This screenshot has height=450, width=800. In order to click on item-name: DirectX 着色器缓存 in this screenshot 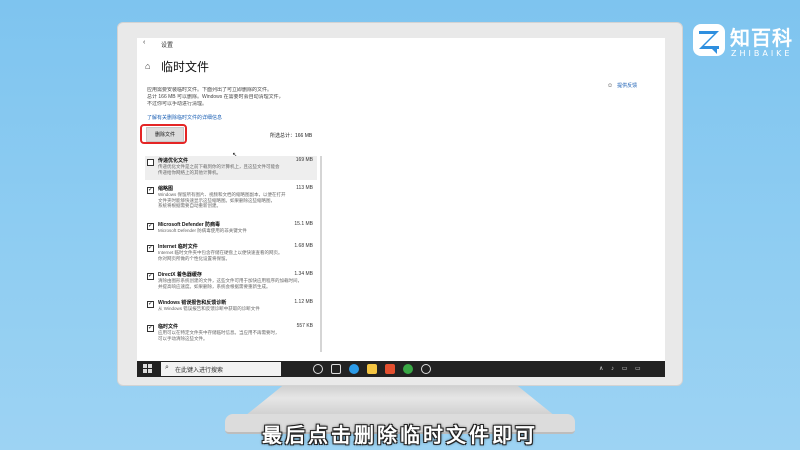, I will do `click(180, 275)`.